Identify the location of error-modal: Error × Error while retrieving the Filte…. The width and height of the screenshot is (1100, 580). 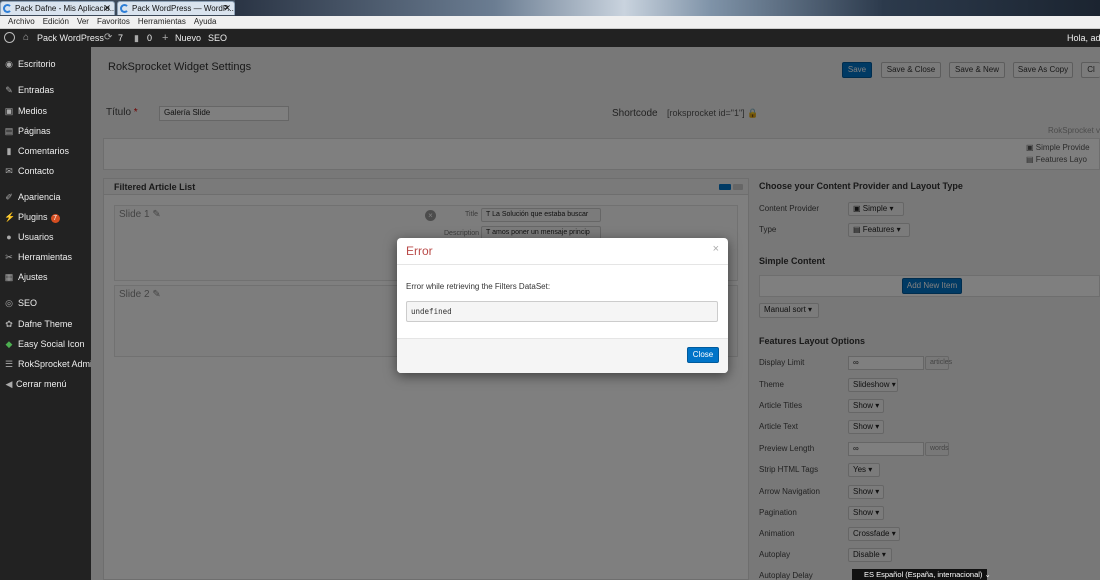
(562, 305).